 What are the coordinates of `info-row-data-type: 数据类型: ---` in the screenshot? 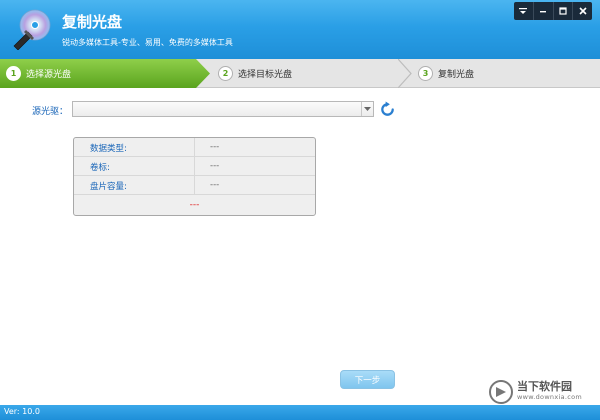 It's located at (194, 147).